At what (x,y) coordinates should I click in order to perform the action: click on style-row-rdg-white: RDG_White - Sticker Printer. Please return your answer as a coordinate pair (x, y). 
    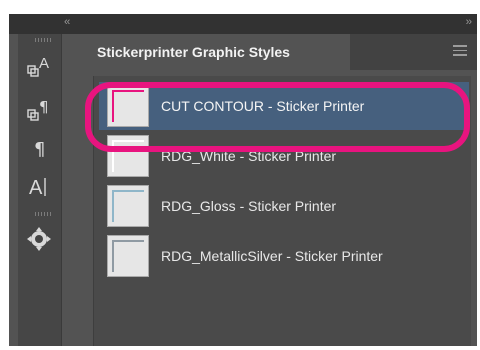
    Looking at the image, I should click on (284, 156).